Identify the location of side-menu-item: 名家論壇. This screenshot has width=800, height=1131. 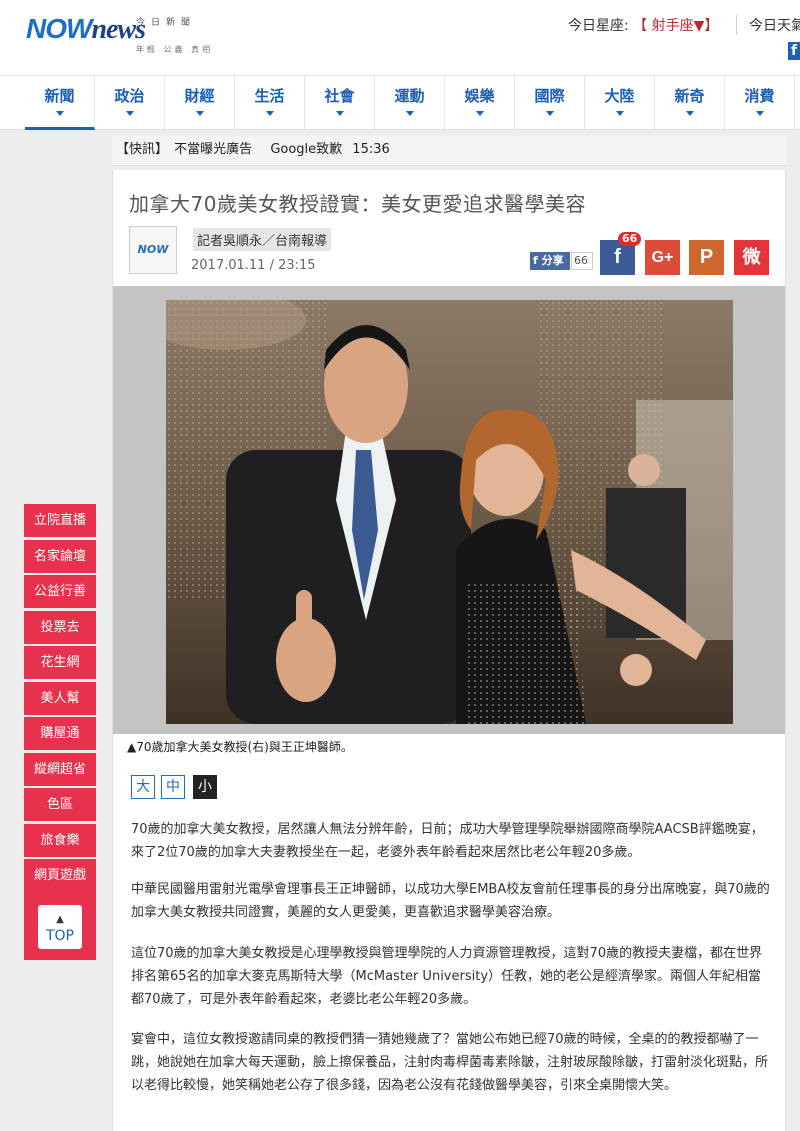
(60, 556).